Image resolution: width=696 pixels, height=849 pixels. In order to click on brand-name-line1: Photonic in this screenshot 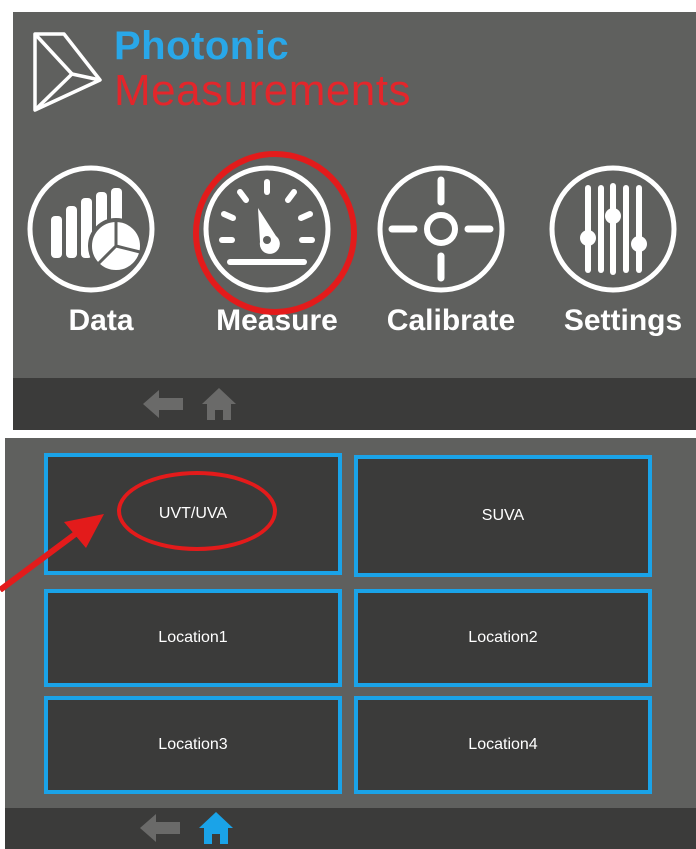, I will do `click(202, 46)`.